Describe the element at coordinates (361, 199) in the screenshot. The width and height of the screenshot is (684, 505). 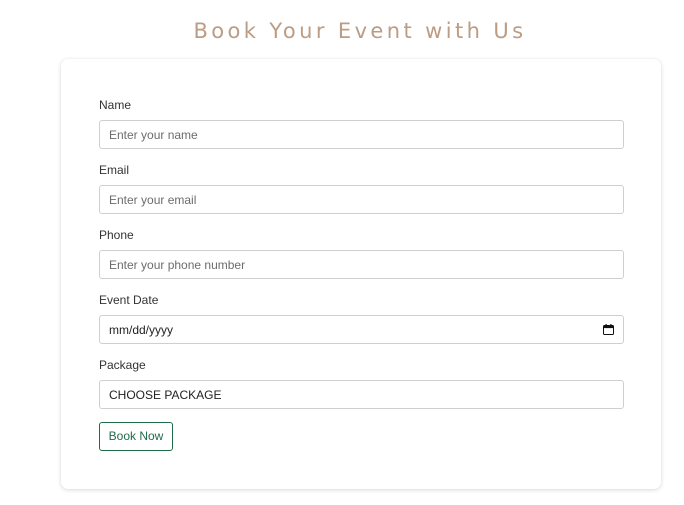
I see `email-input` at that location.